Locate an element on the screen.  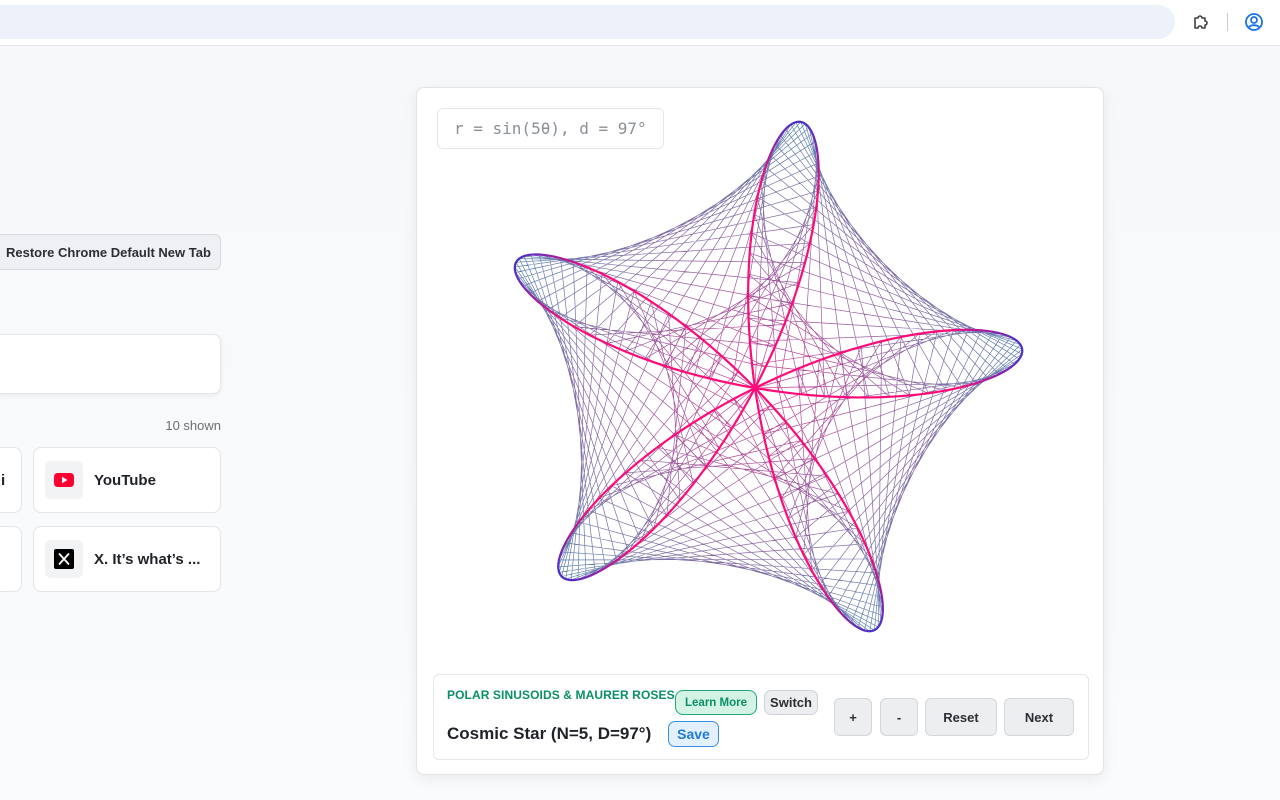
reset-button: Reset is located at coordinates (961, 717).